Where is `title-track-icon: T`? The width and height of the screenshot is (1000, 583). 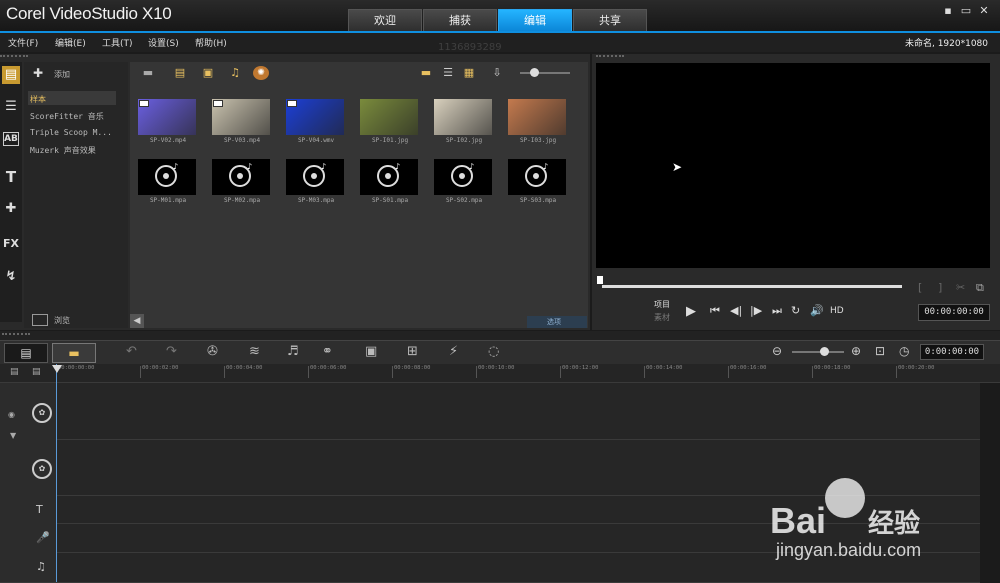 title-track-icon: T is located at coordinates (39, 509).